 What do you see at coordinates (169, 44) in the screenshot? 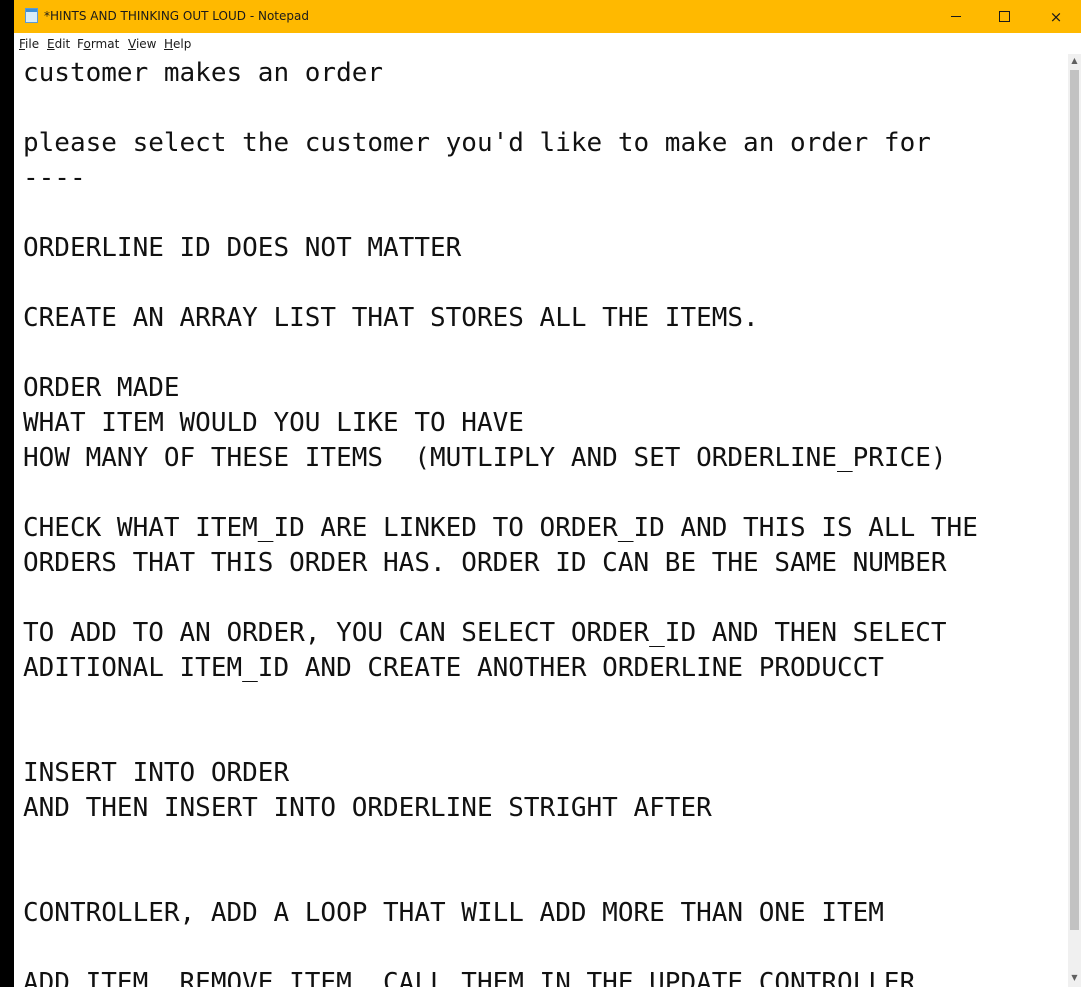
I see `menu-help-accel: H` at bounding box center [169, 44].